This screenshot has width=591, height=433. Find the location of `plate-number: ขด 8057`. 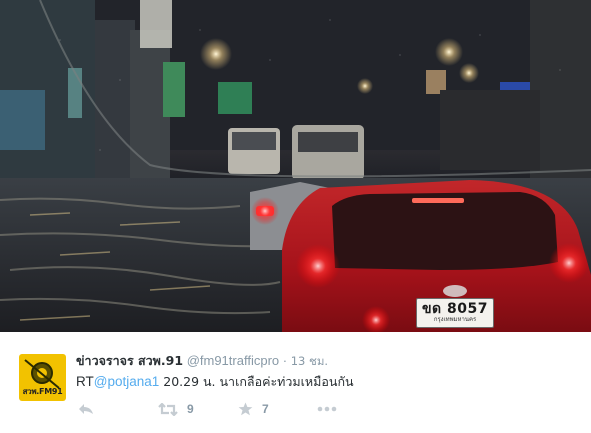

plate-number: ขด 8057 is located at coordinates (454, 309).